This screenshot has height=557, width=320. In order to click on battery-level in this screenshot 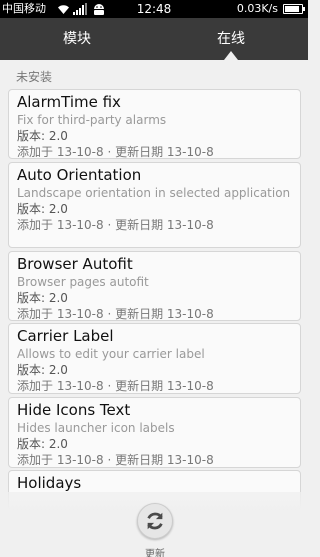, I will do `click(292, 9)`.